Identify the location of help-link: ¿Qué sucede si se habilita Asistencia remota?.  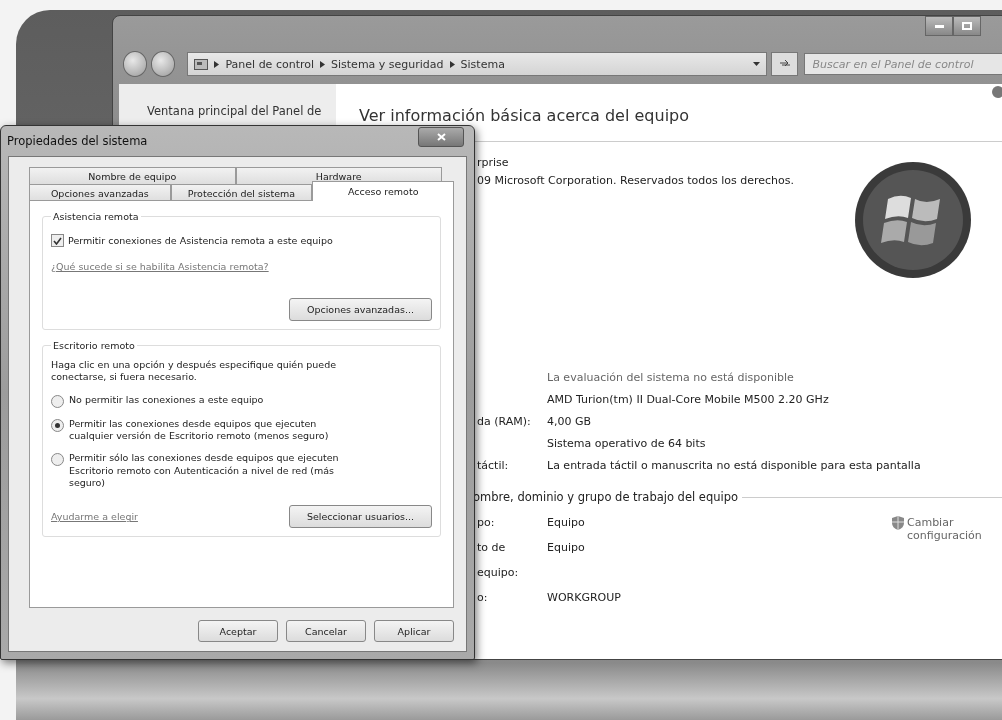
(160, 266).